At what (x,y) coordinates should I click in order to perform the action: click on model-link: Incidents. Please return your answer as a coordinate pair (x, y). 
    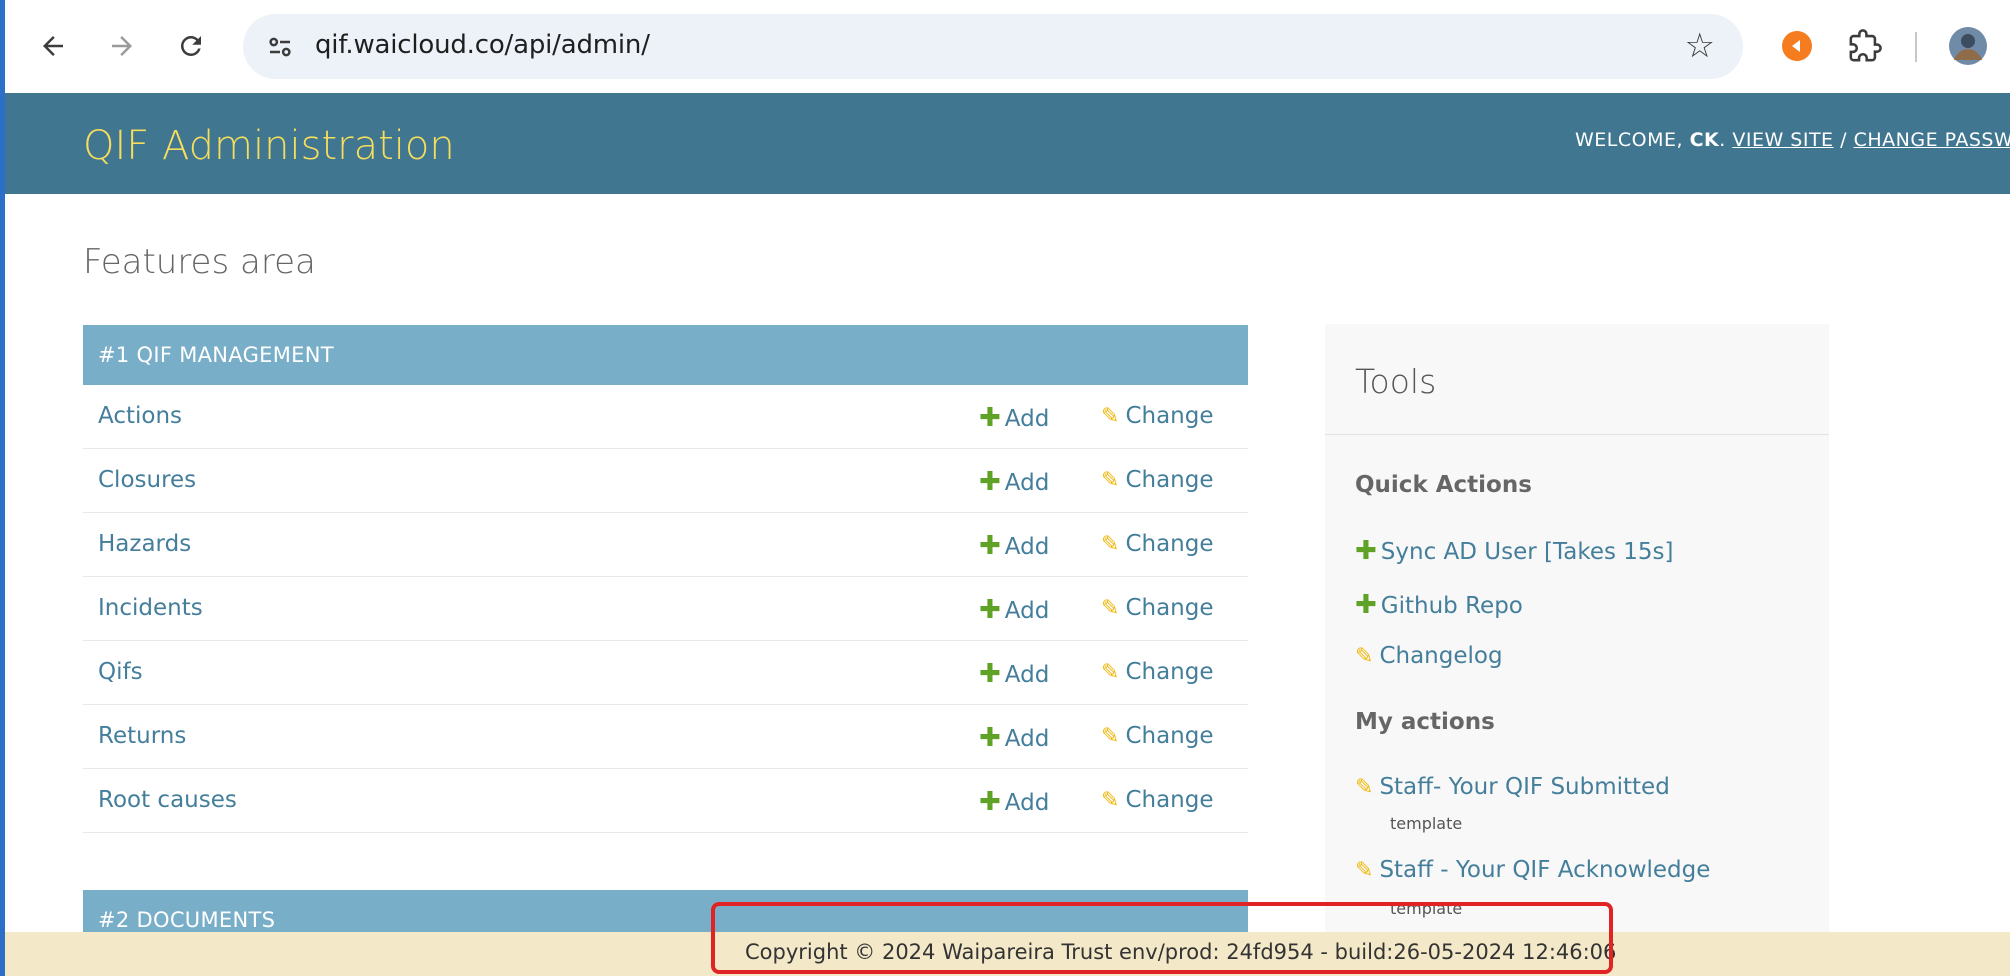
    Looking at the image, I should click on (150, 608).